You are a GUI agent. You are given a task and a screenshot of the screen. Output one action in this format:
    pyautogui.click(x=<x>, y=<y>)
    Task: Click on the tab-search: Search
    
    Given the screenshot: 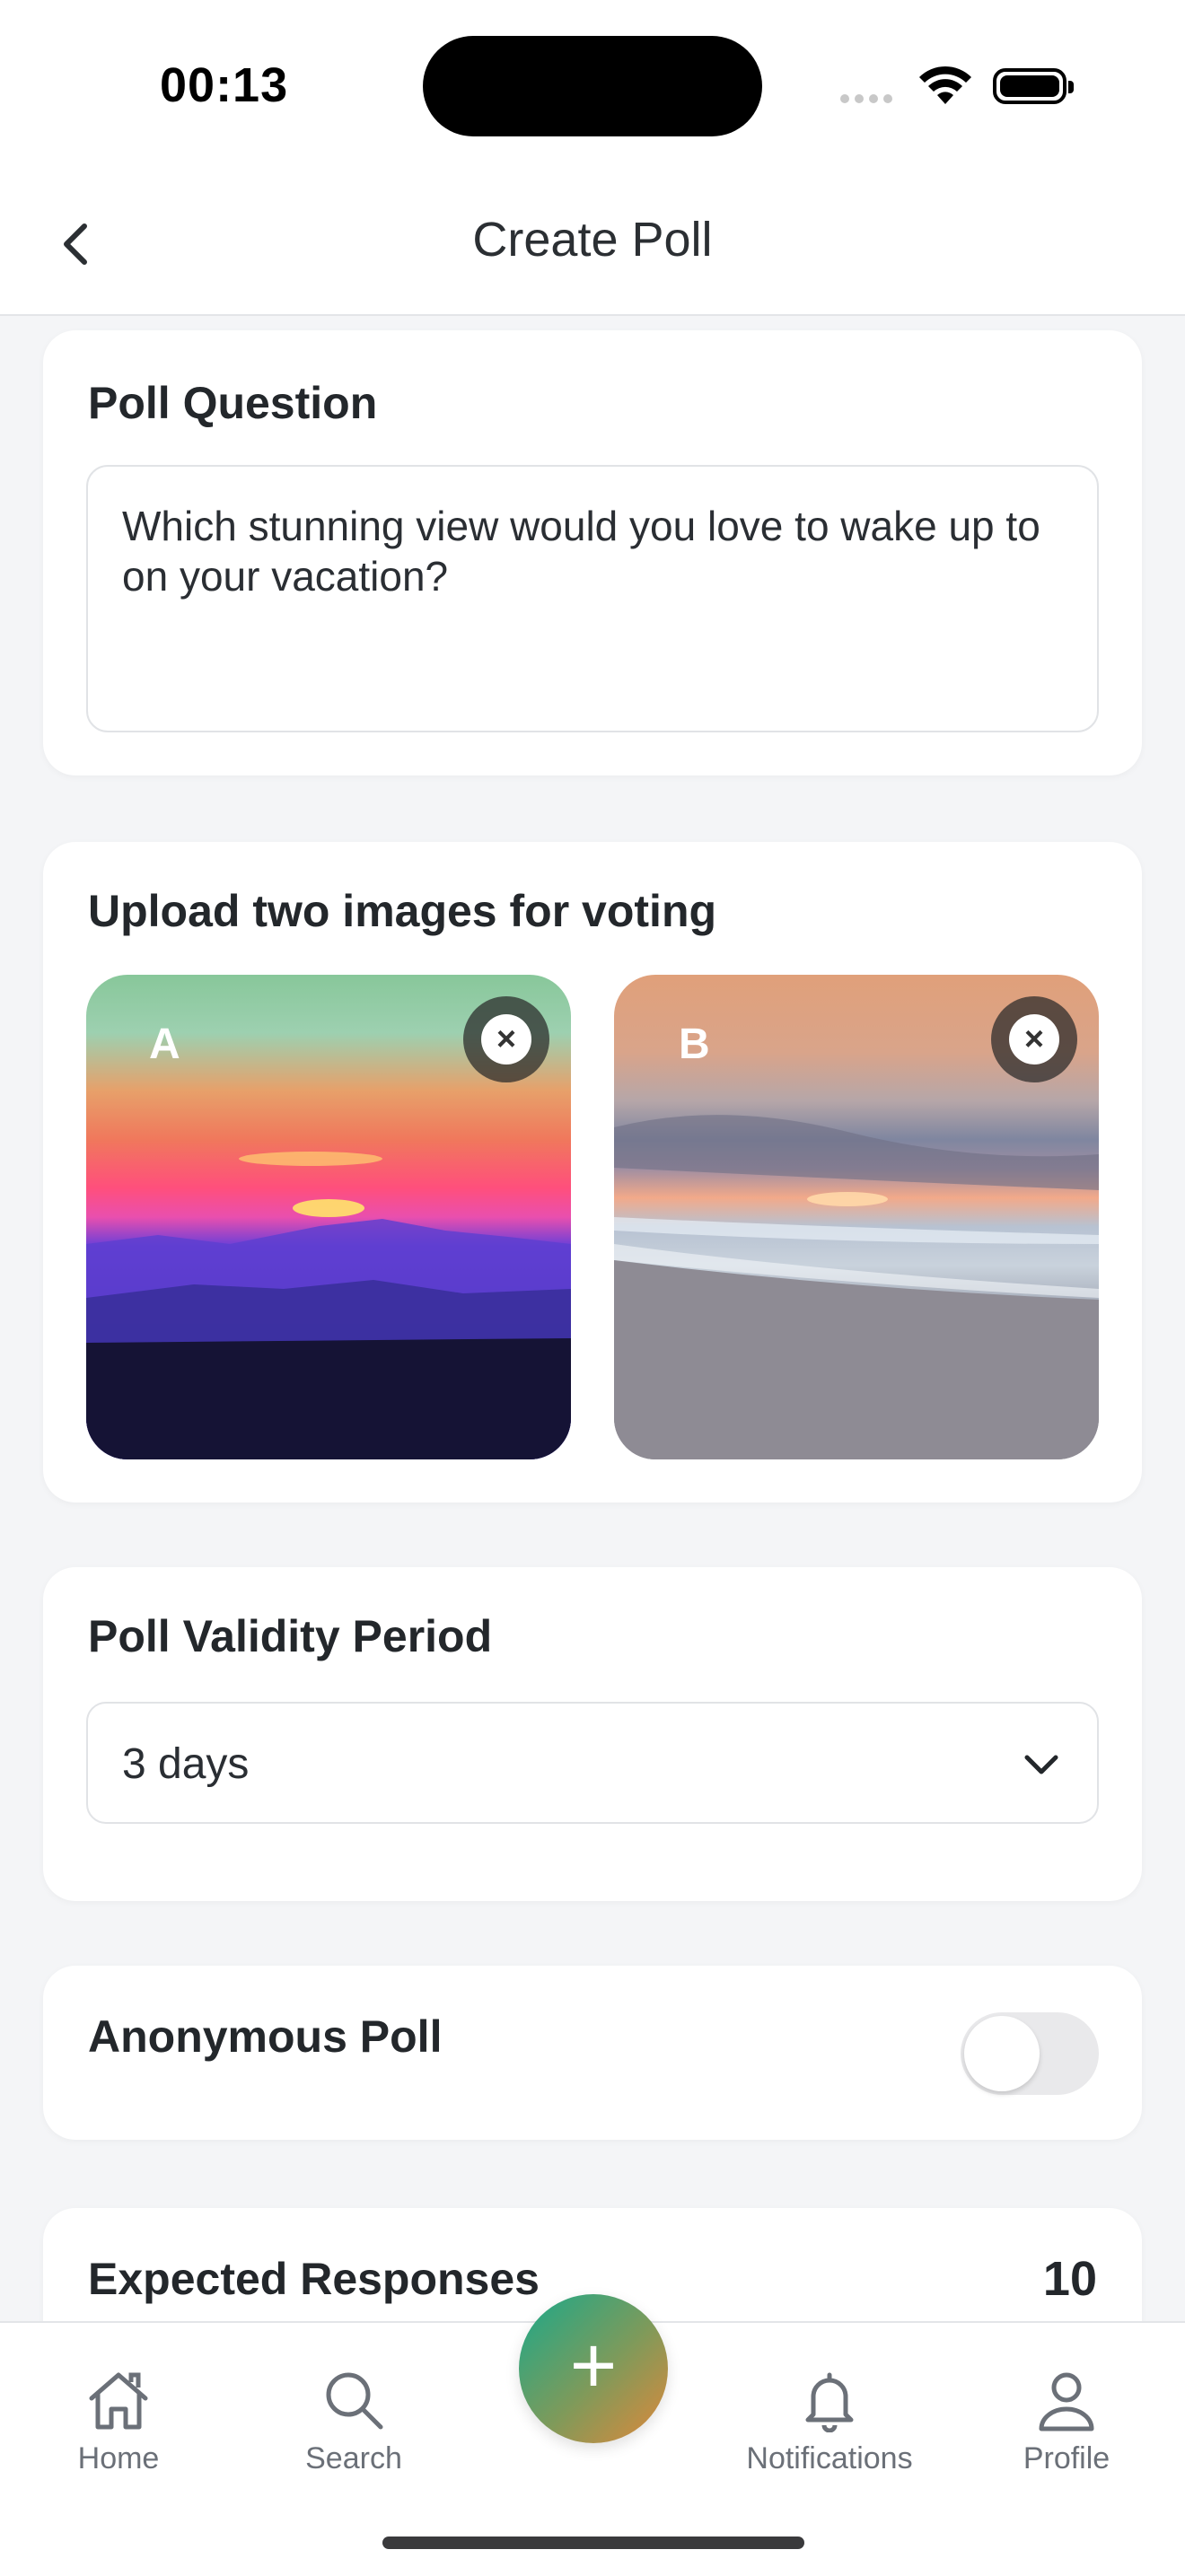 What is the action you would take?
    pyautogui.click(x=353, y=2422)
    